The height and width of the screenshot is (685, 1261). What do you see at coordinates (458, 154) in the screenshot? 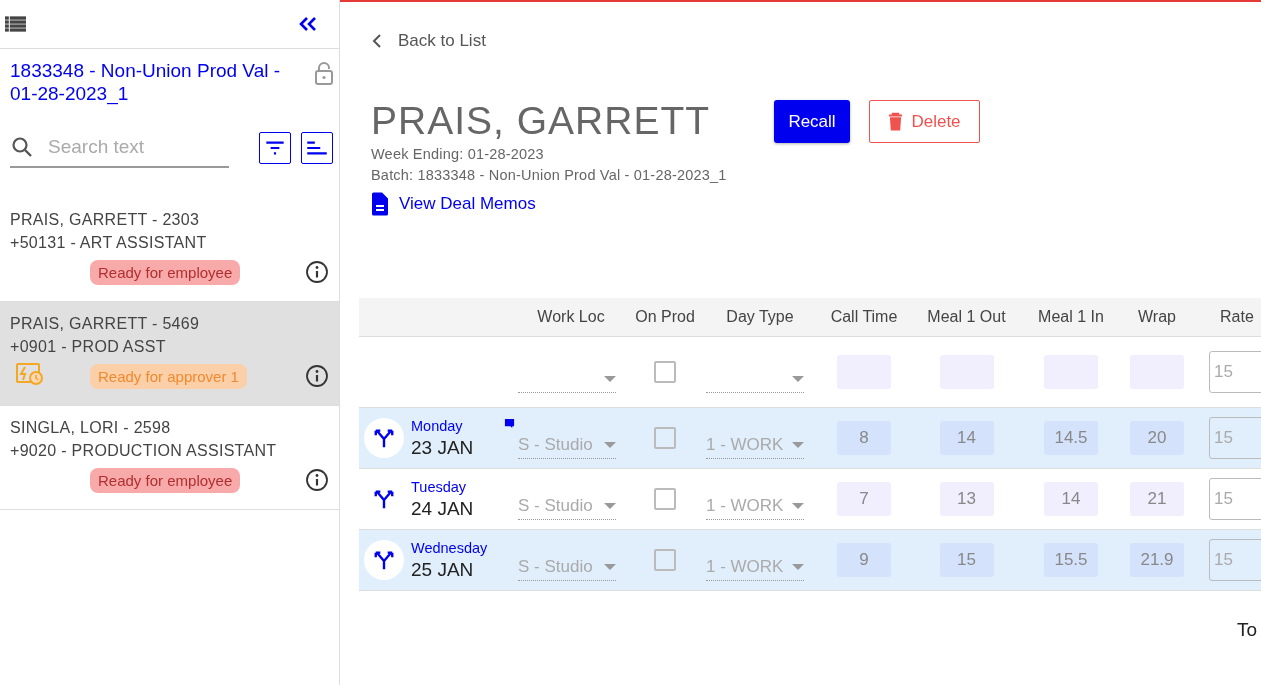
I see `week-ending: Week Ending: 01-28-2023` at bounding box center [458, 154].